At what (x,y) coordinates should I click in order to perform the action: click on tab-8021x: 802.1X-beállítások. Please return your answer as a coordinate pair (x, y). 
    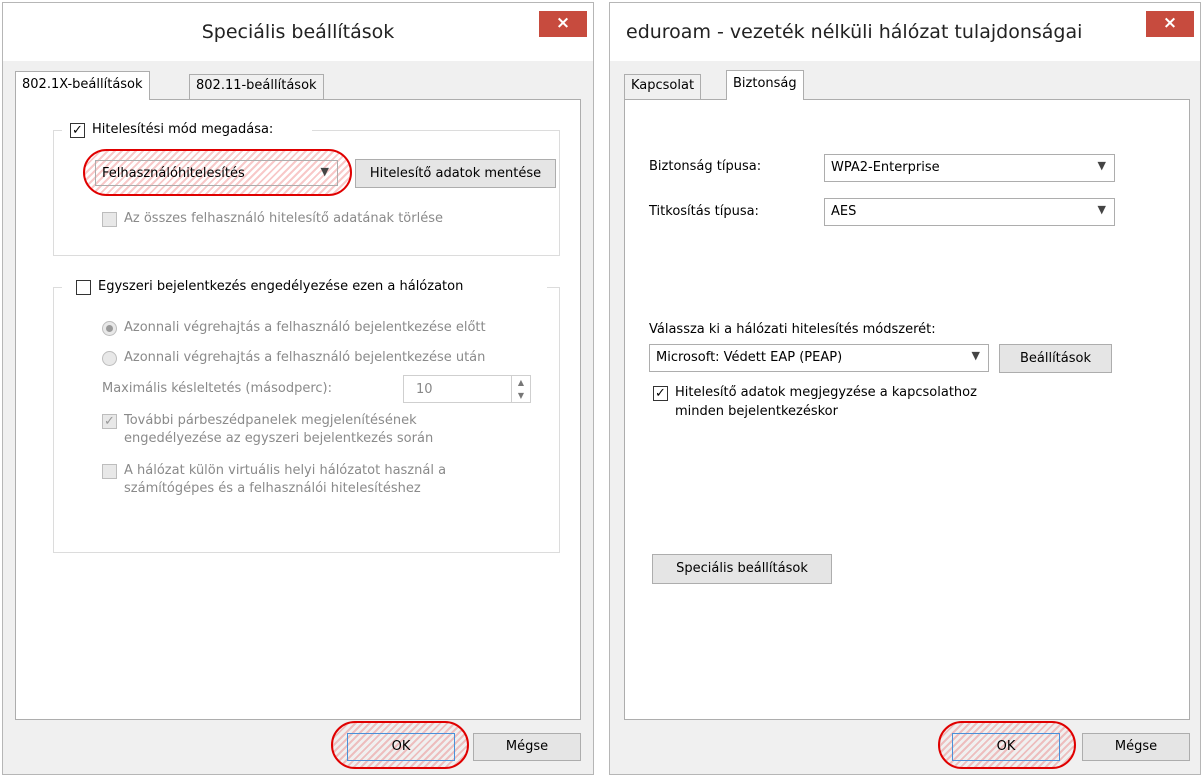
    Looking at the image, I should click on (82, 85).